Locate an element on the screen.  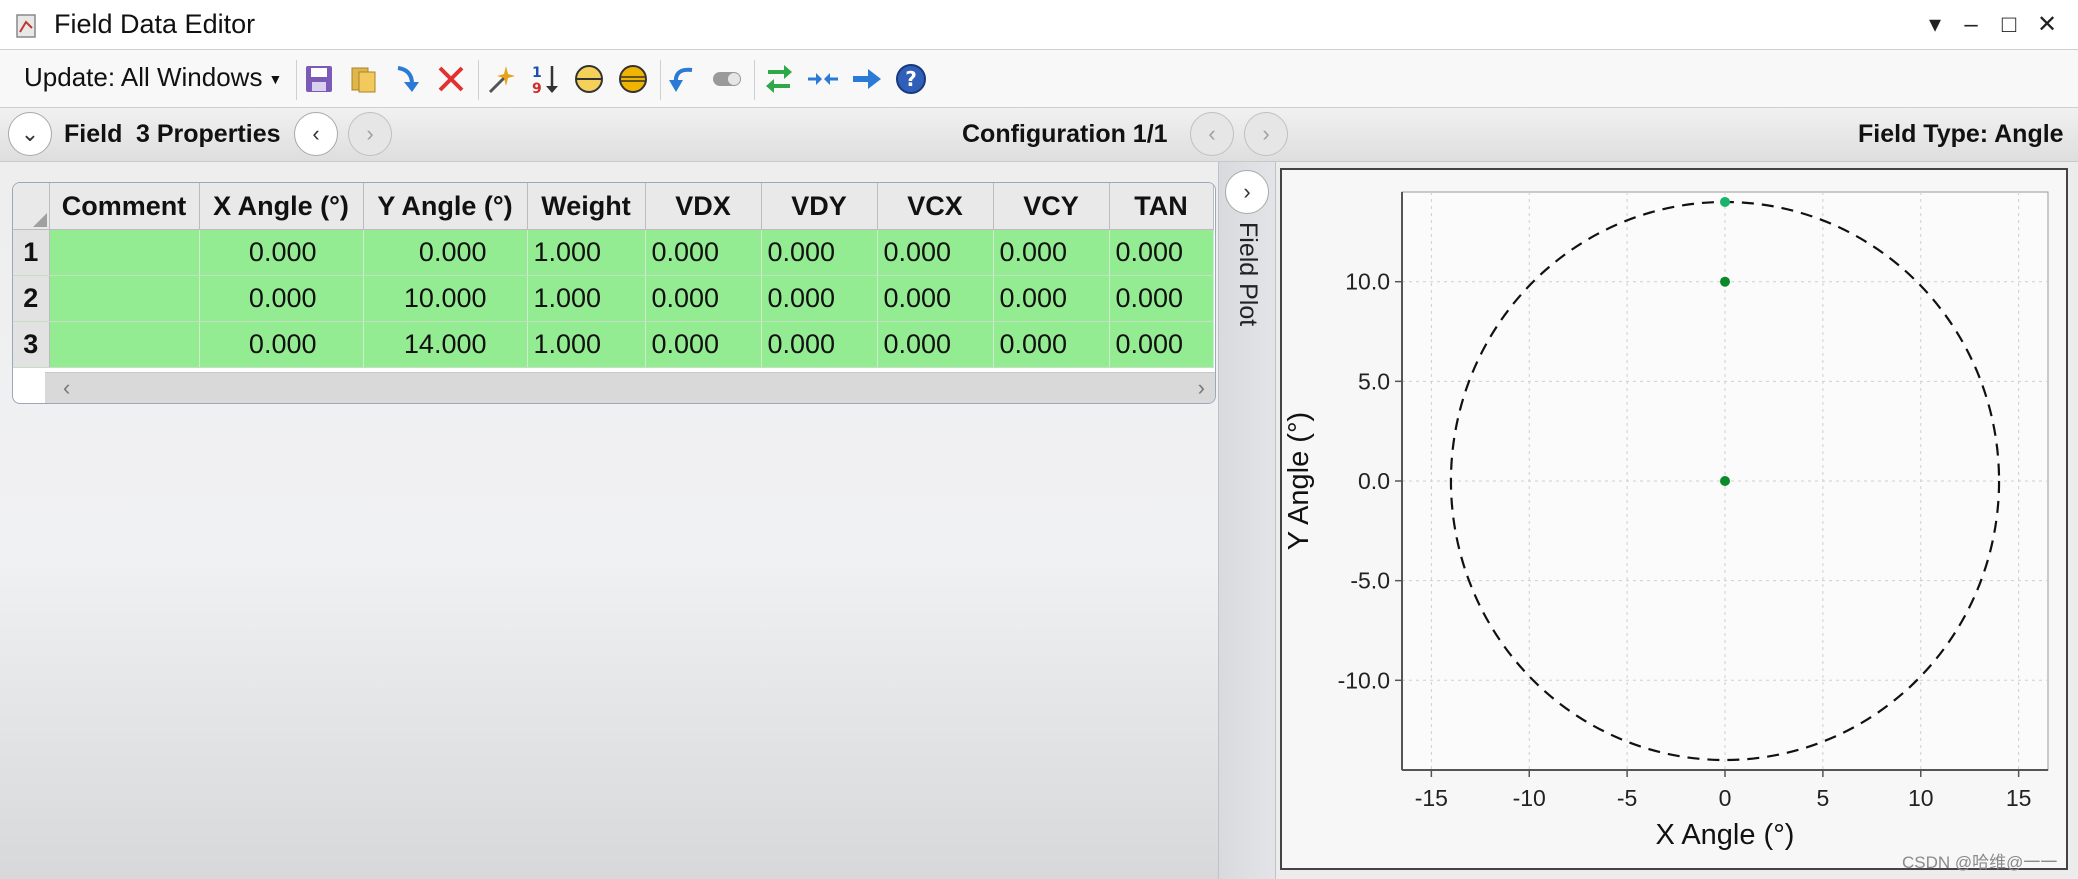
save-button is located at coordinates (319, 79).